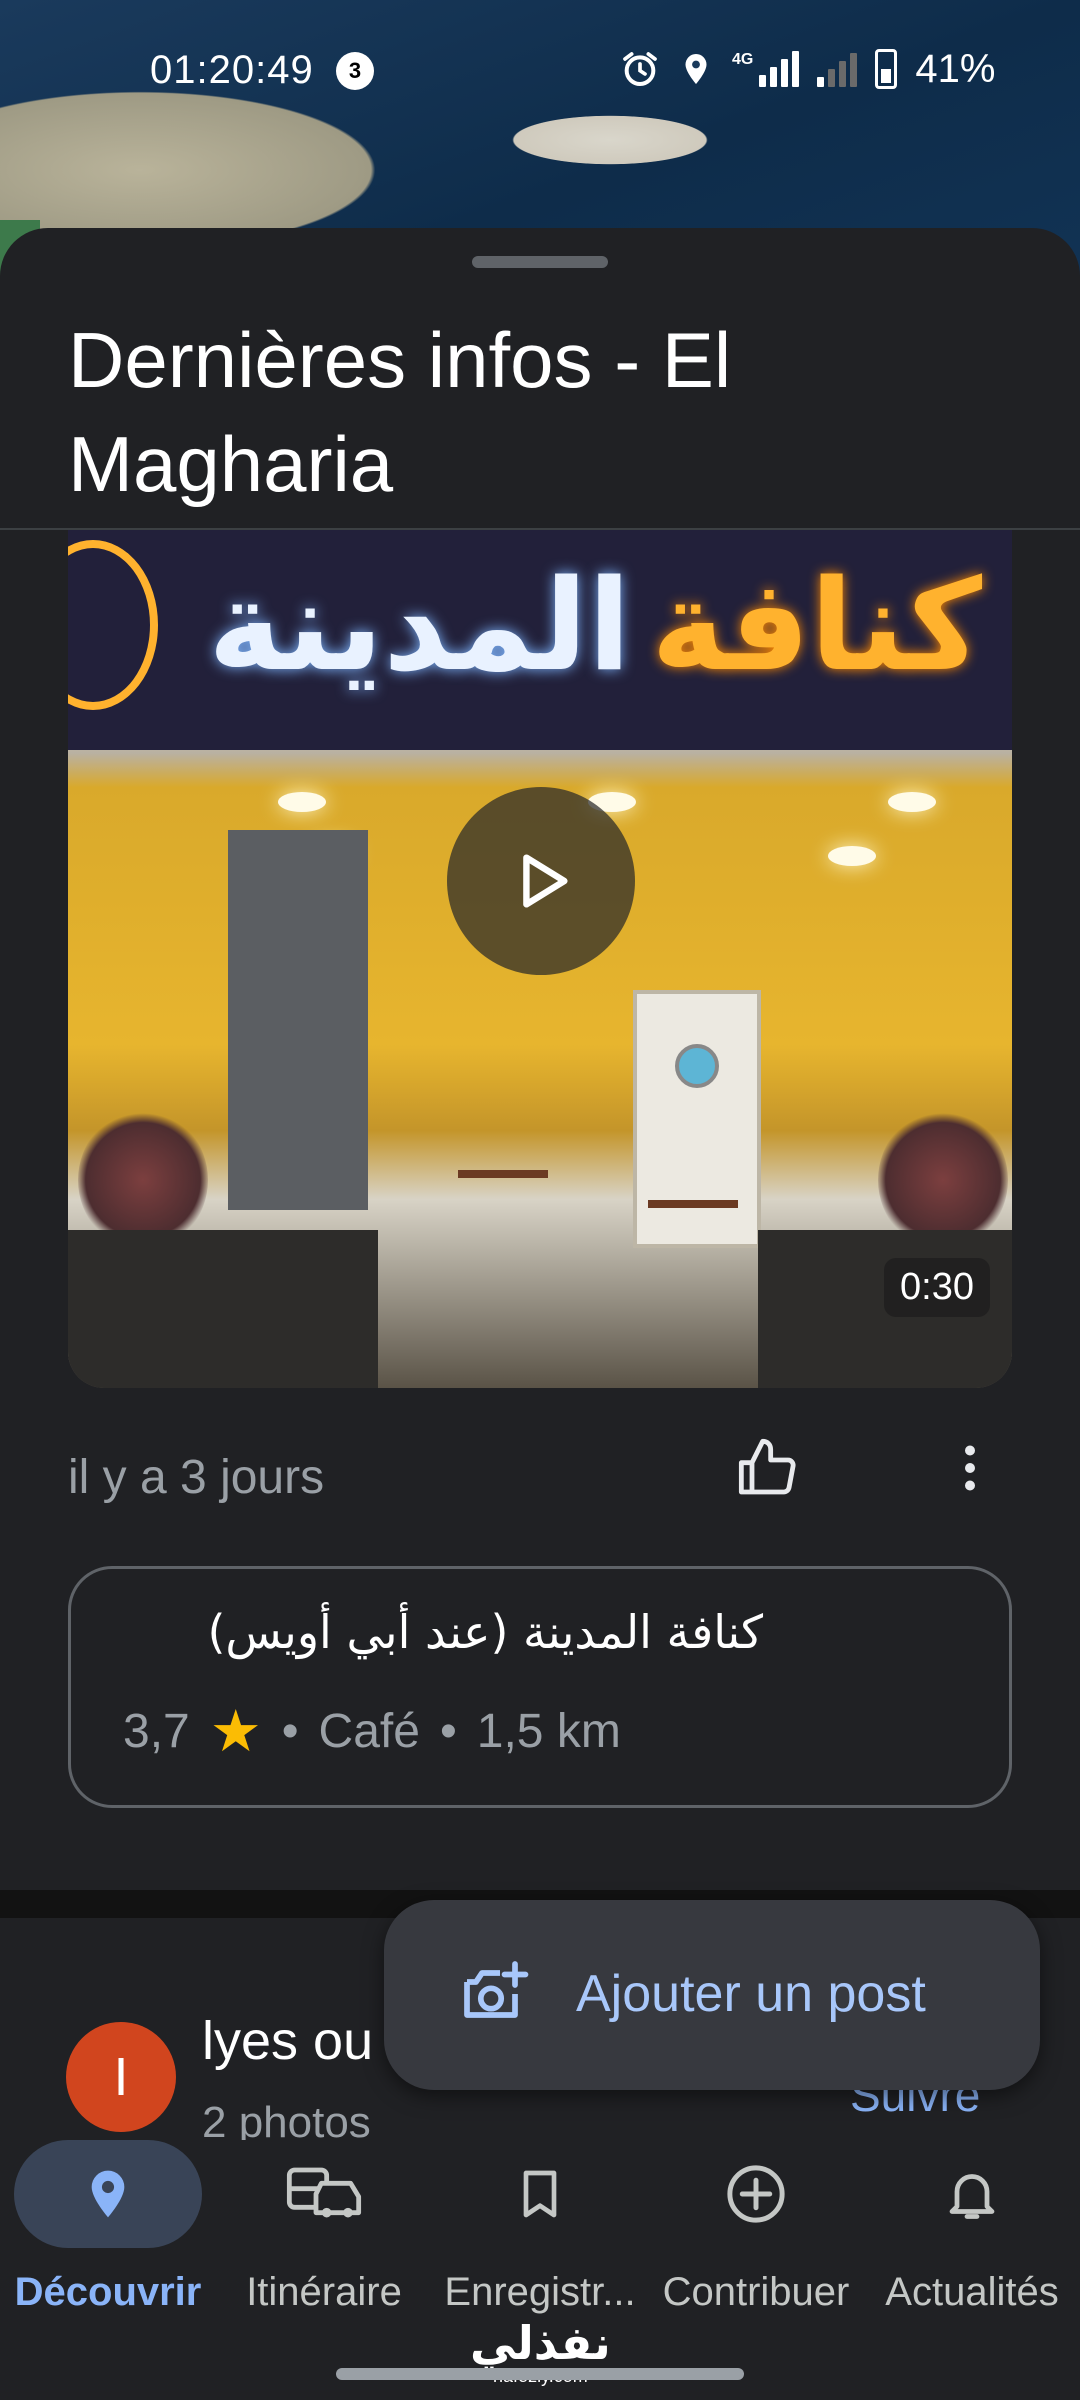  I want to click on nav-item-contribute: Contribuer, so click(756, 2240).